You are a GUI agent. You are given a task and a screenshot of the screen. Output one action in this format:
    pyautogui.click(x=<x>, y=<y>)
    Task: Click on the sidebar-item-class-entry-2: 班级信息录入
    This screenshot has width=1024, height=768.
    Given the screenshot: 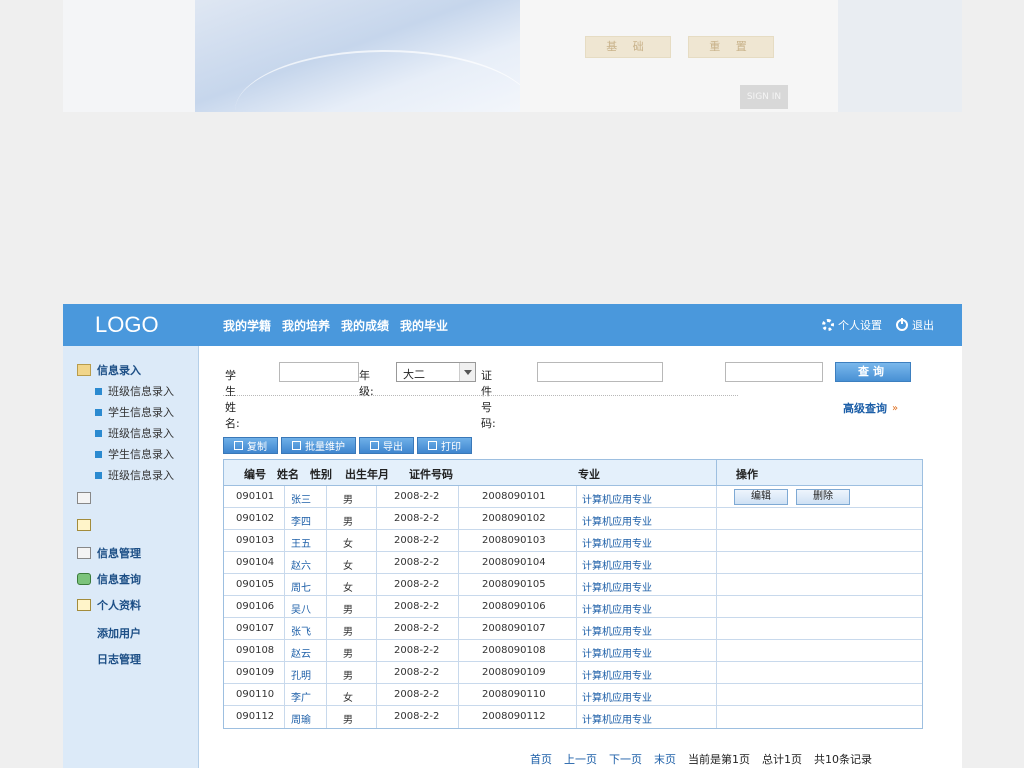 What is the action you would take?
    pyautogui.click(x=134, y=433)
    